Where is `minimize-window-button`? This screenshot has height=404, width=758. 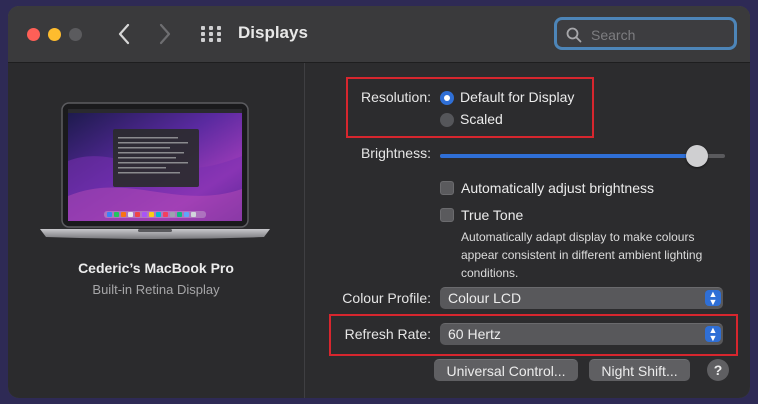
minimize-window-button is located at coordinates (54, 34).